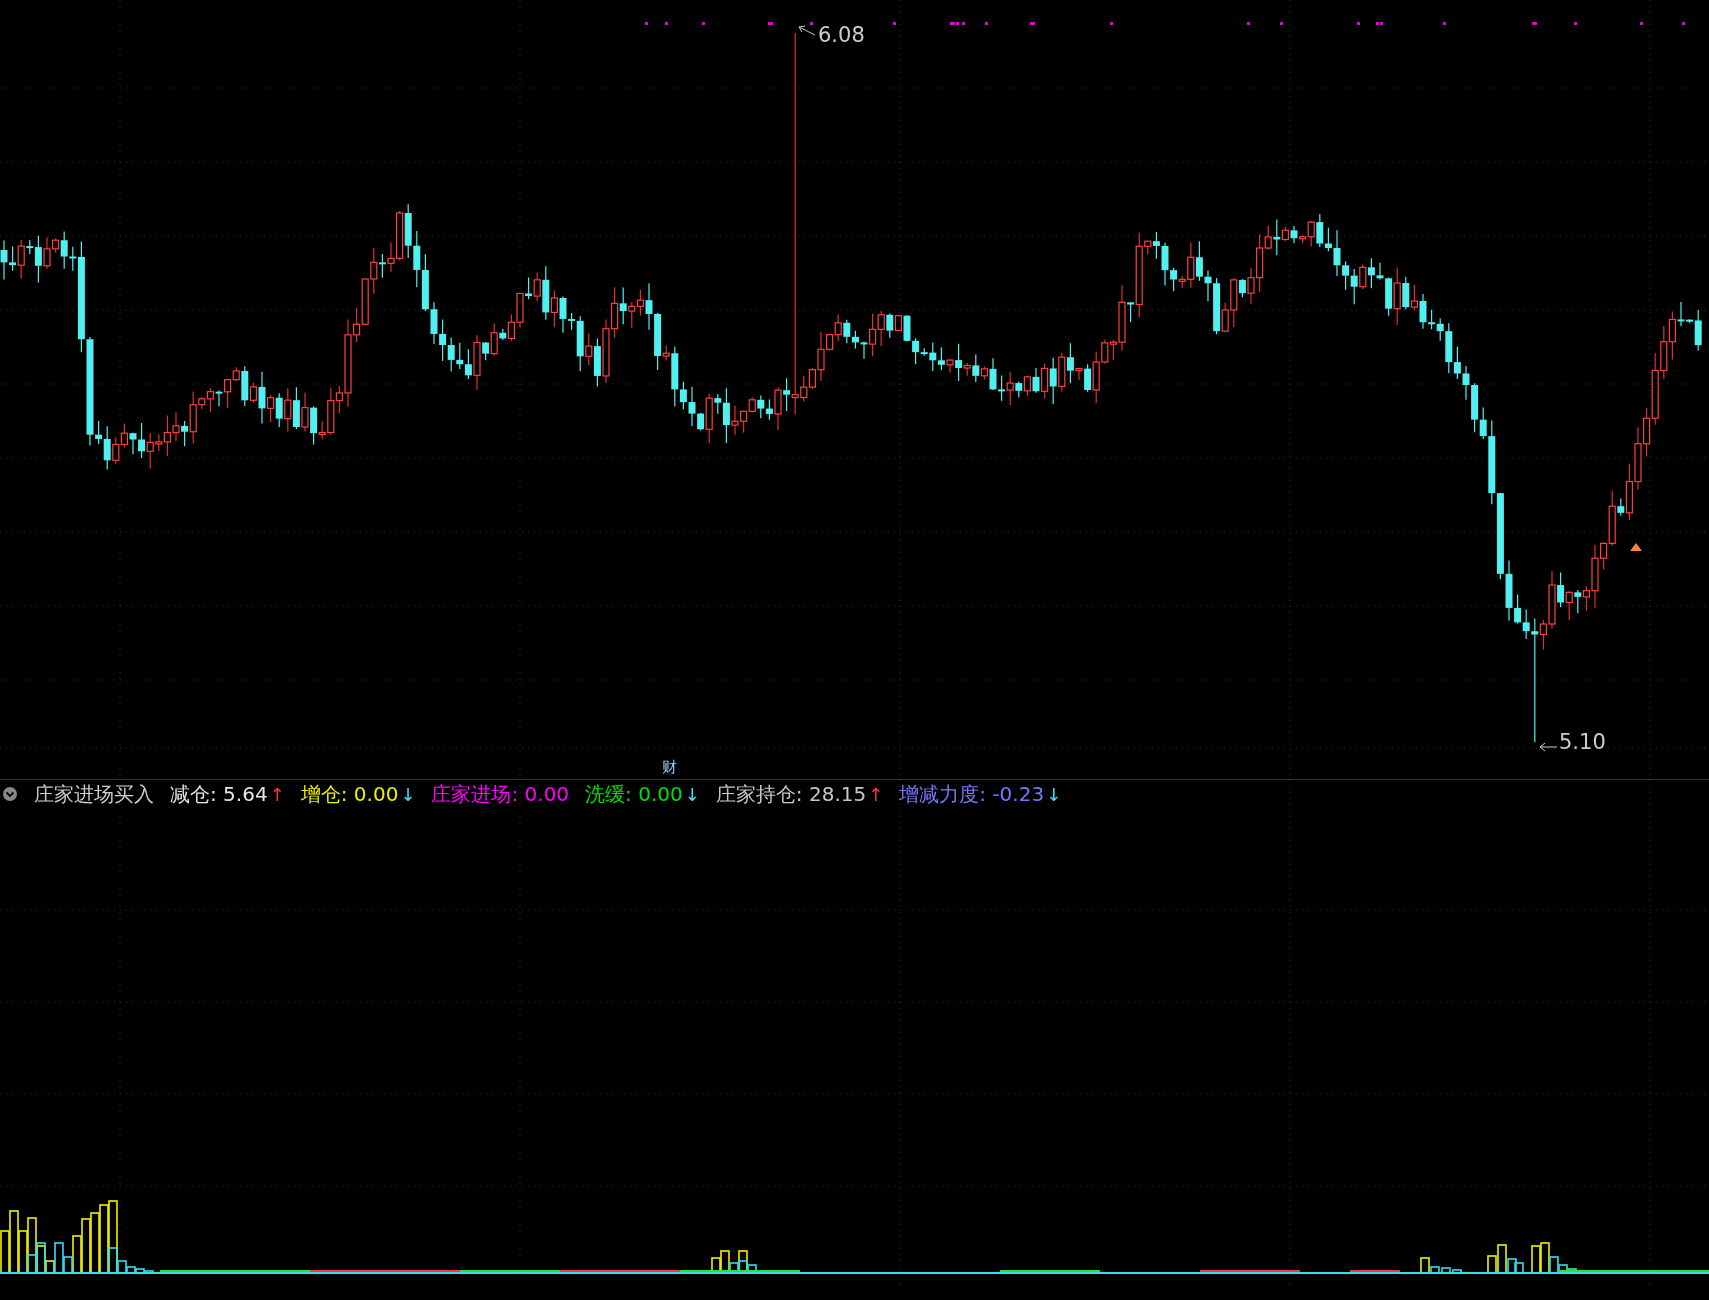  I want to click on indicator-value: 减仓: 5.64, so click(219, 794).